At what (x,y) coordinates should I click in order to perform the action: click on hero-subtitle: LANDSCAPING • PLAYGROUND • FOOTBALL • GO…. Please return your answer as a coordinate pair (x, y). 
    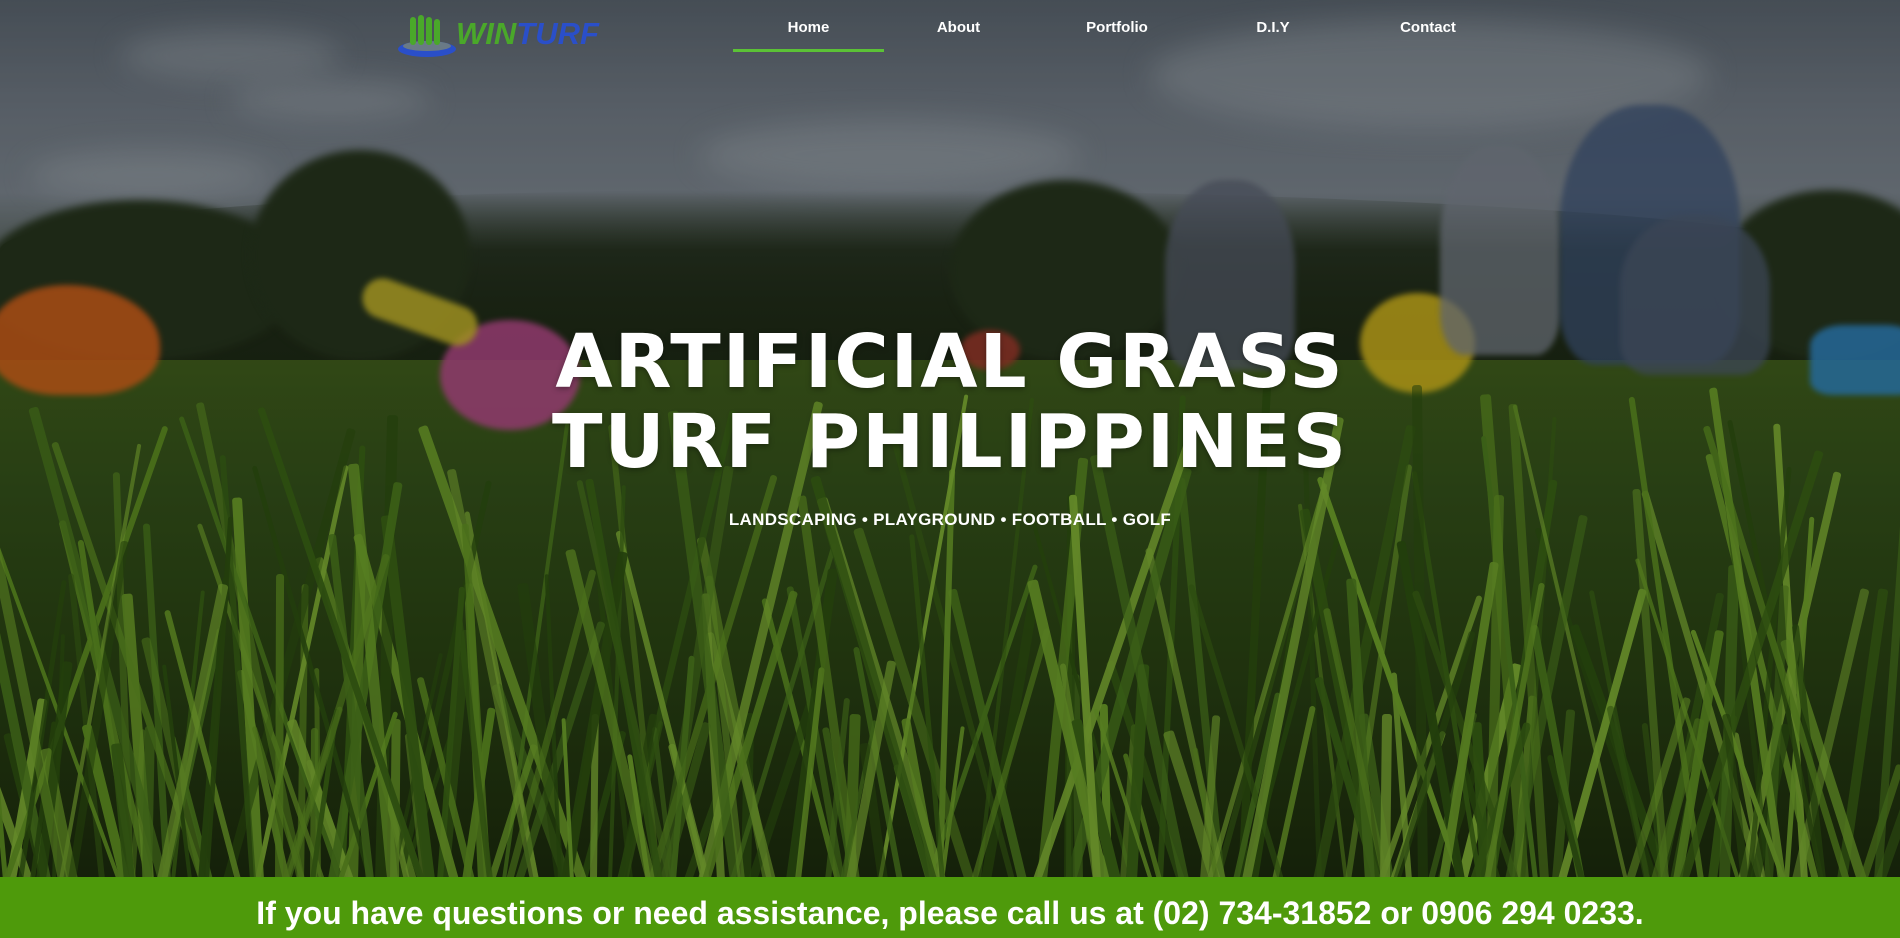
    Looking at the image, I should click on (950, 519).